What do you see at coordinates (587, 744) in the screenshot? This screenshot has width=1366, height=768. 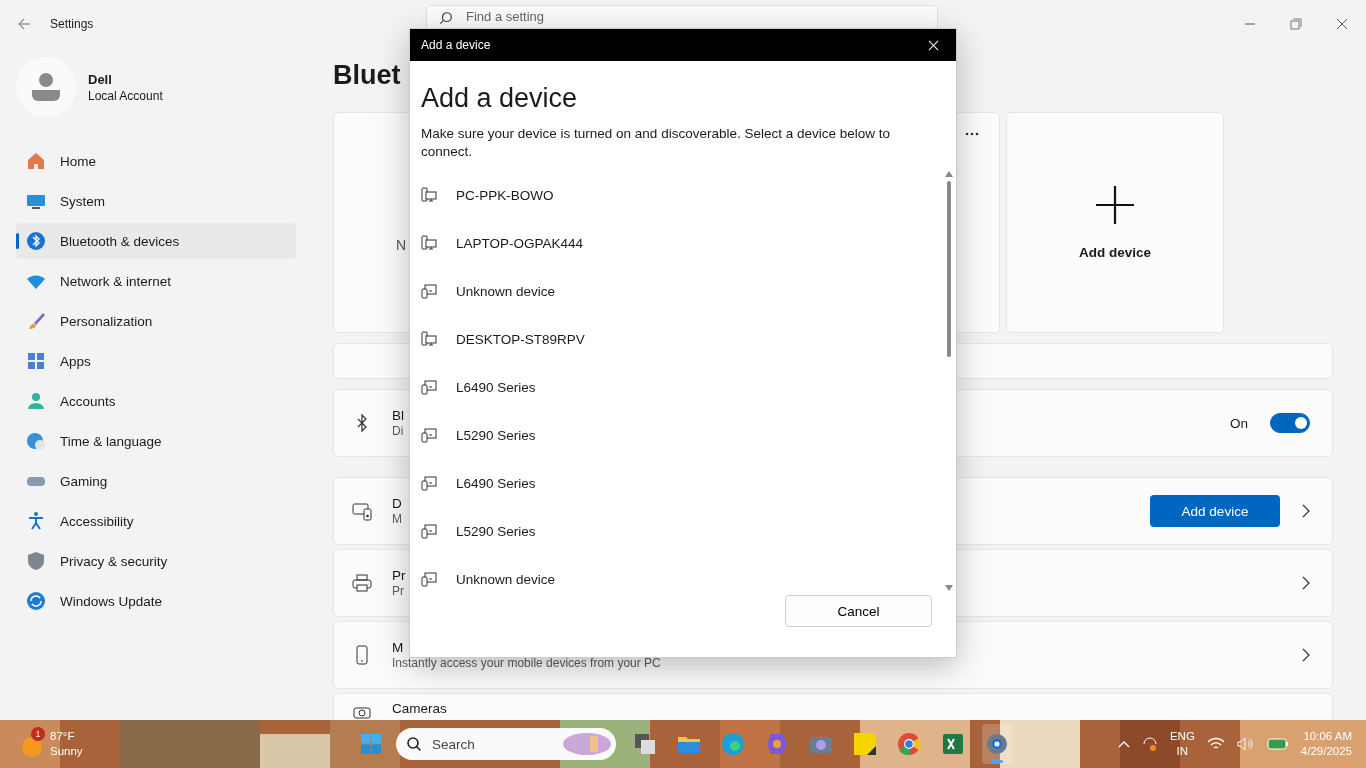 I see `search-highlight-icon` at bounding box center [587, 744].